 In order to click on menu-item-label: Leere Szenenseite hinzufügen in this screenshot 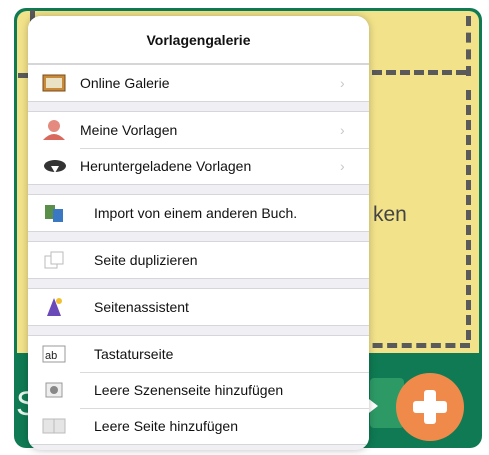, I will do `click(189, 390)`.